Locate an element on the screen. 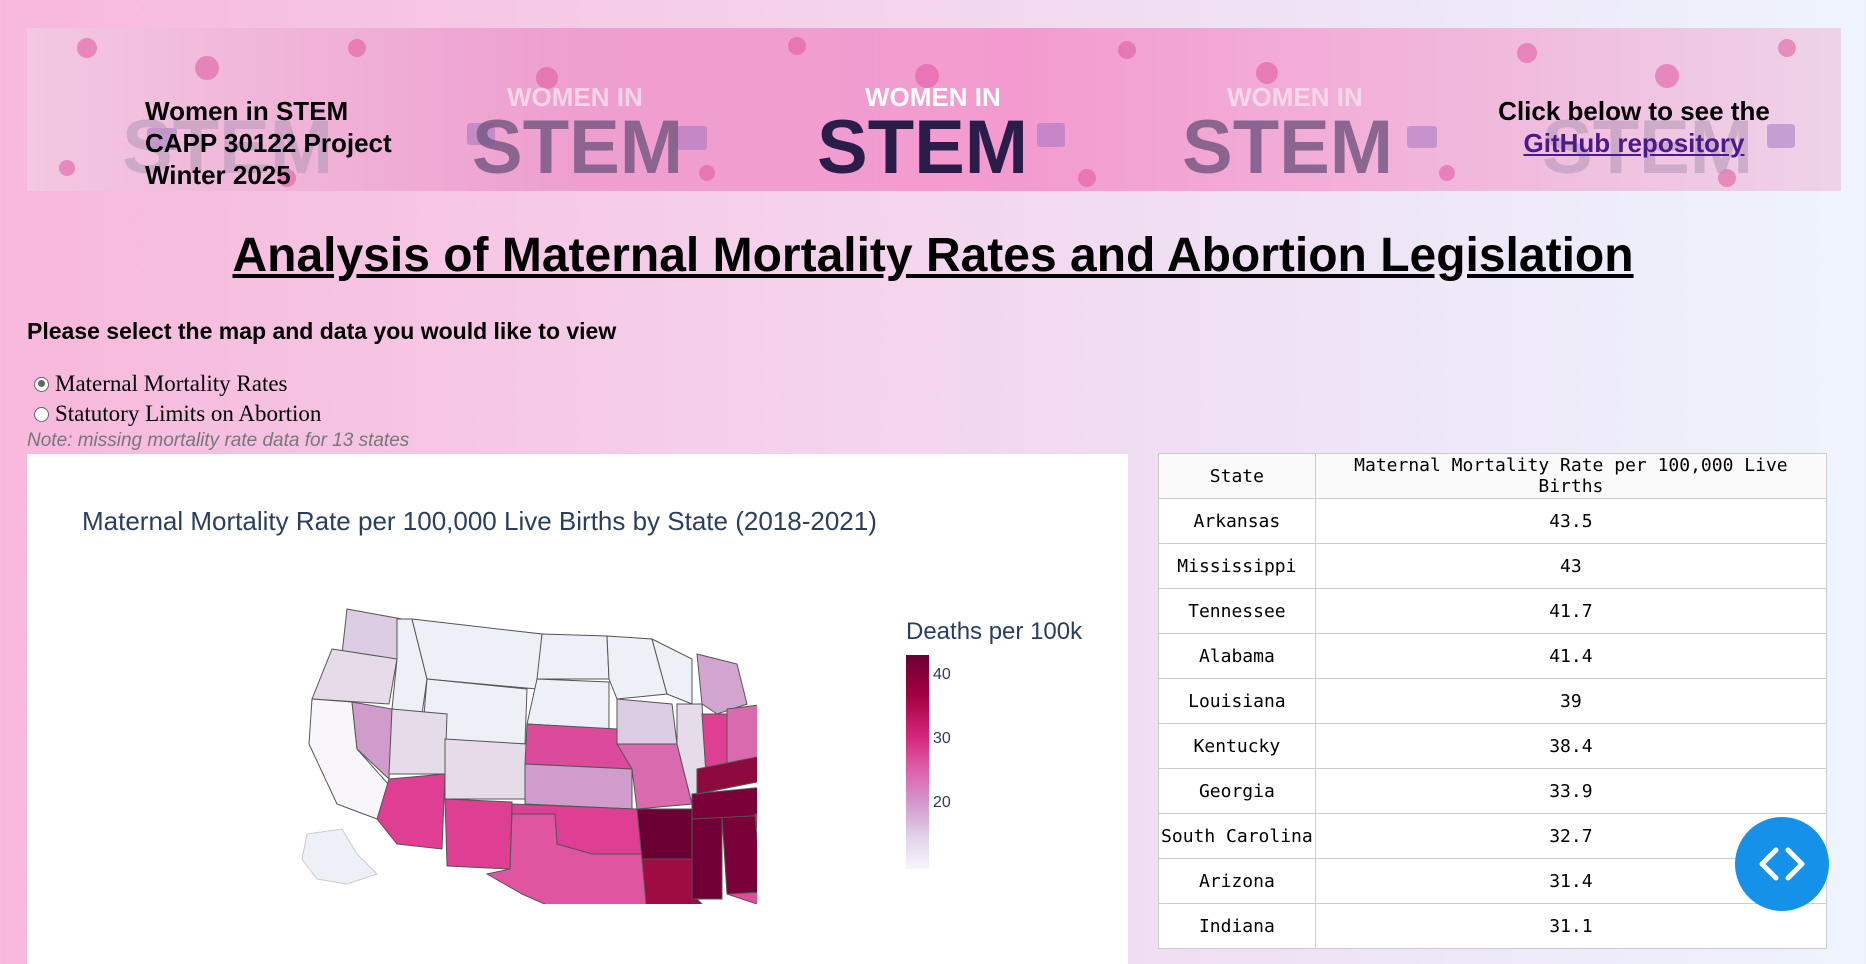 The image size is (1866, 964). state-alabama is located at coordinates (739, 854).